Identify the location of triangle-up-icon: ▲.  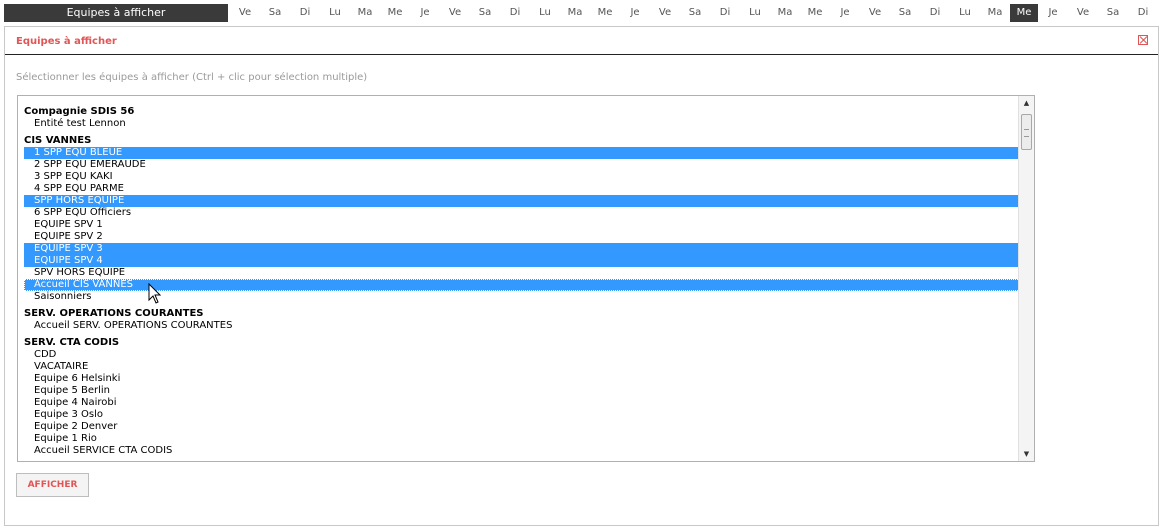
(1026, 103).